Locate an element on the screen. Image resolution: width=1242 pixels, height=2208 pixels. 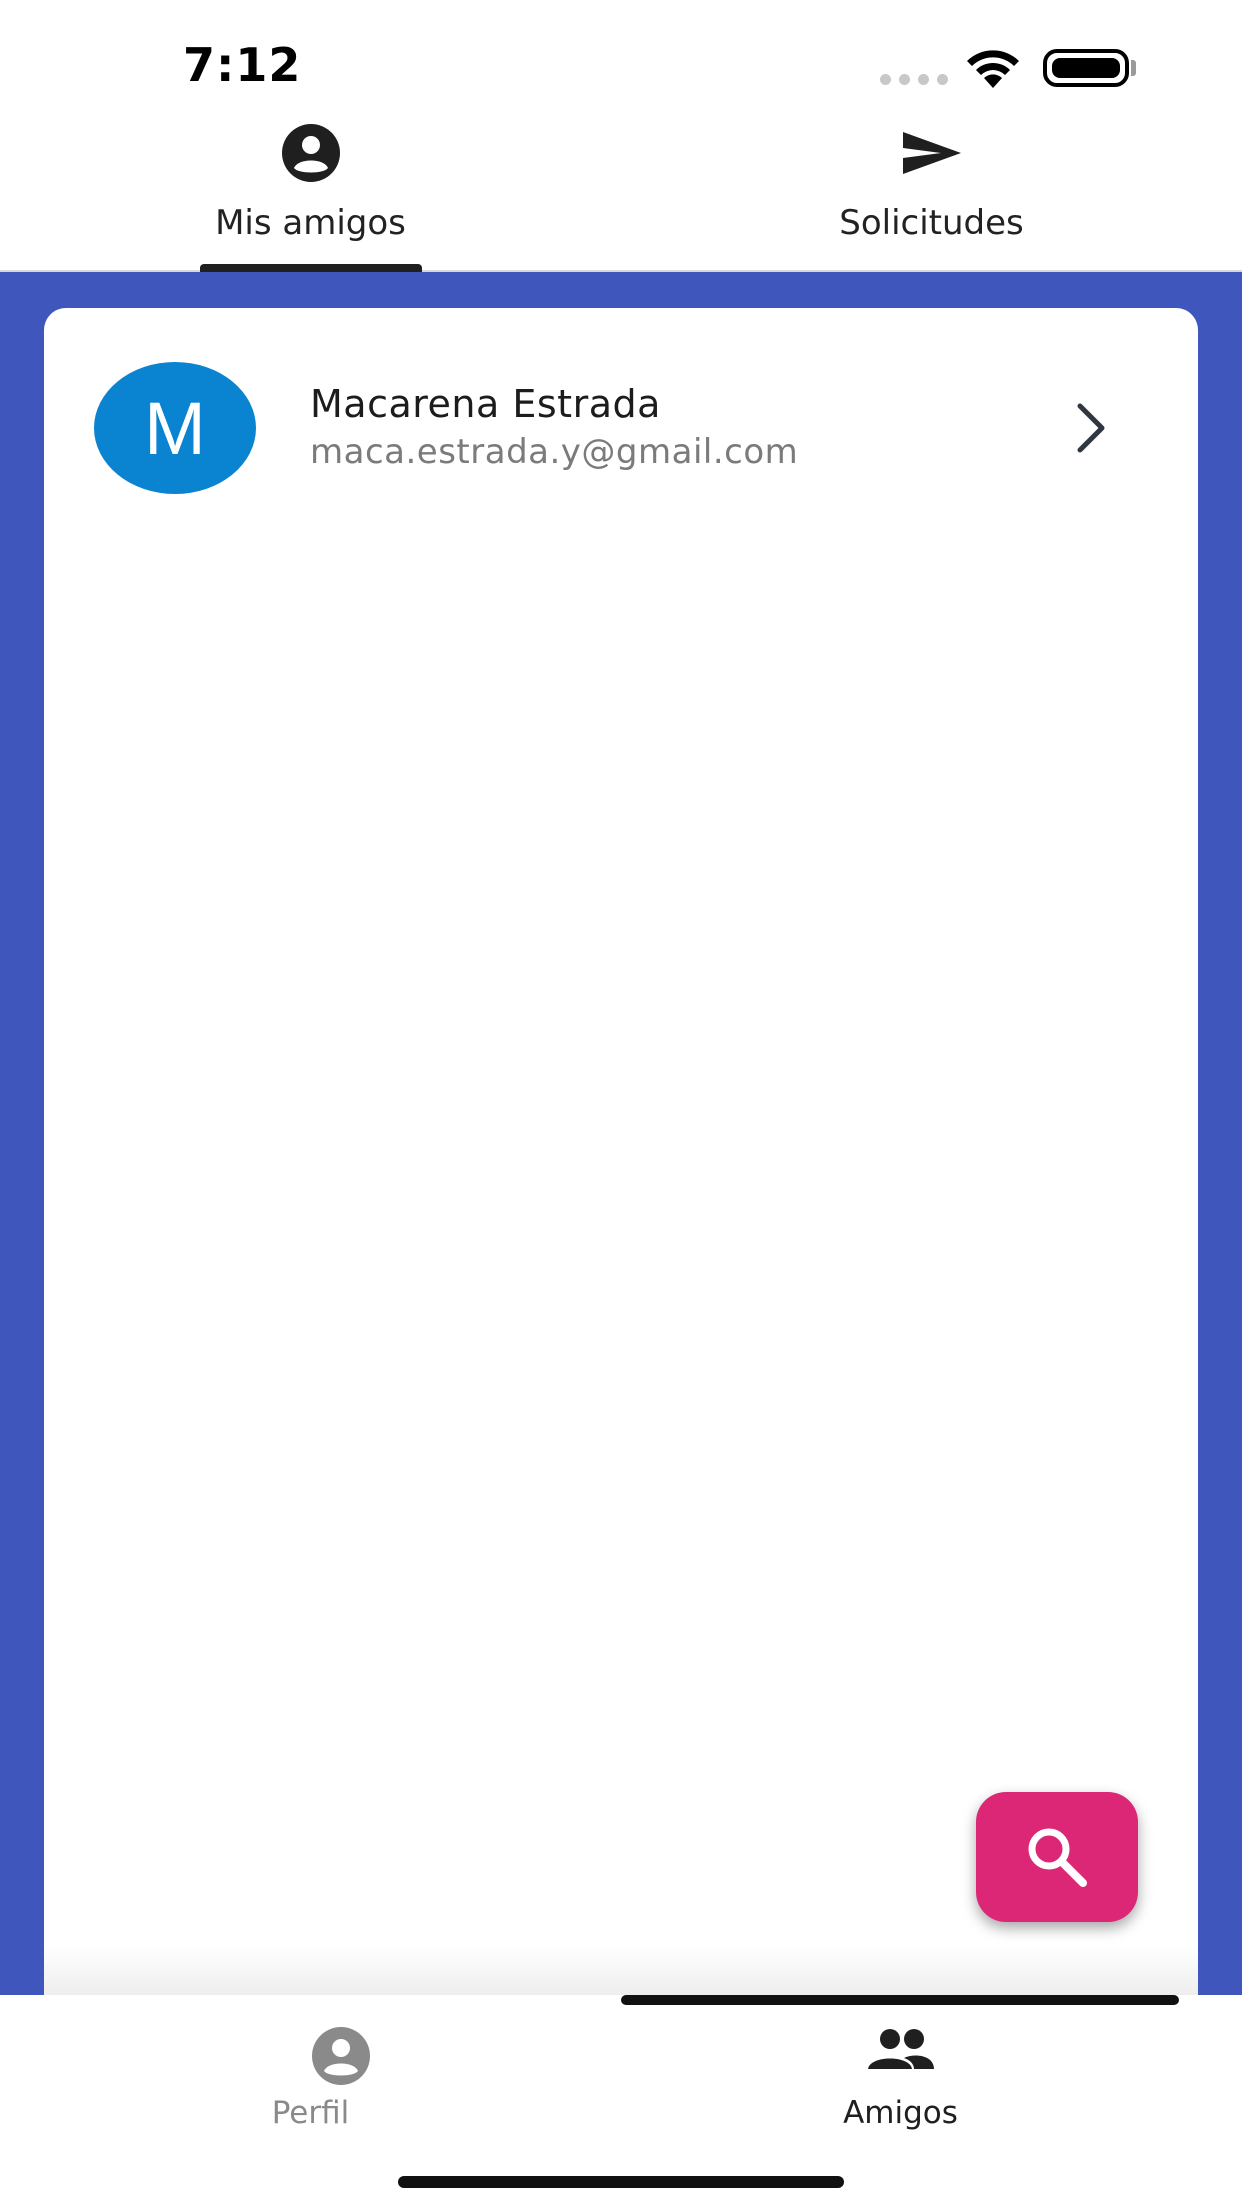
nav-item-amigos: Amigos is located at coordinates (900, 2065).